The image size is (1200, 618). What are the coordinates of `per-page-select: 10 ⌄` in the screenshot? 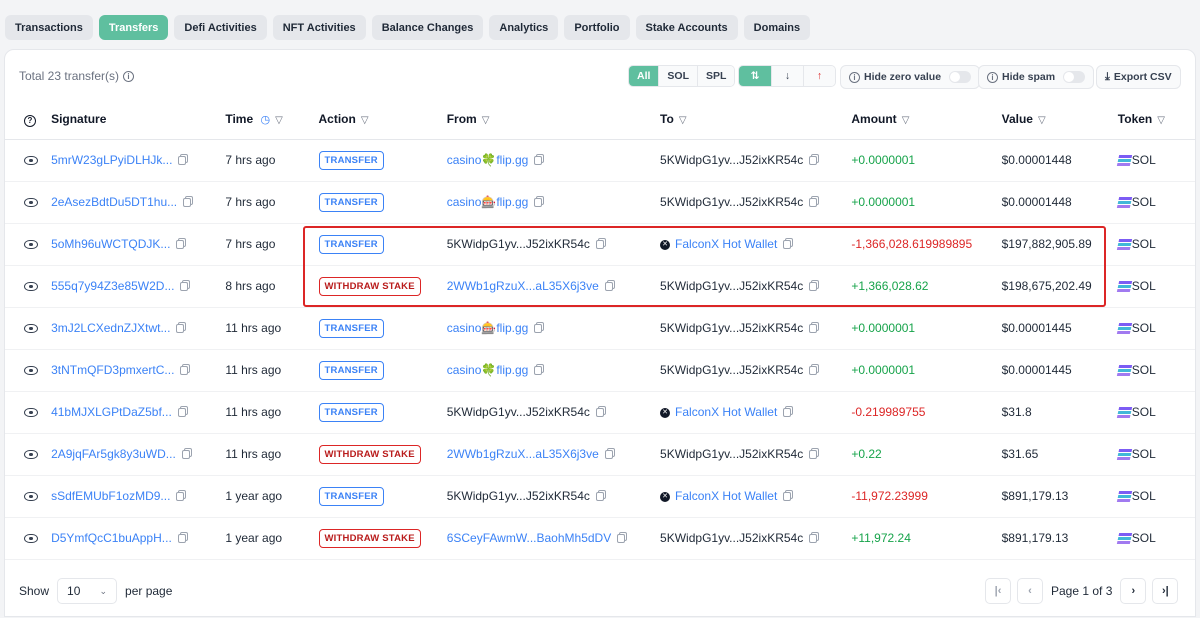 It's located at (87, 591).